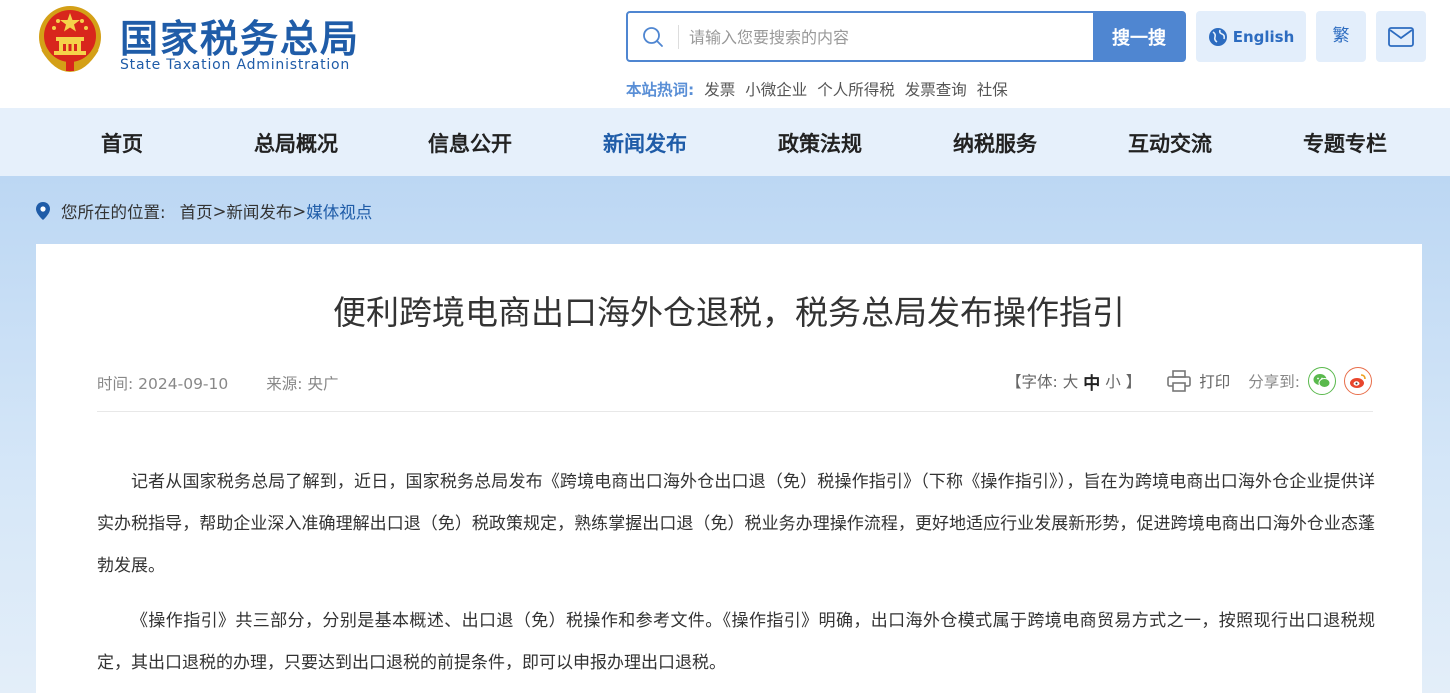 Image resolution: width=1450 pixels, height=693 pixels. Describe the element at coordinates (470, 143) in the screenshot. I see `nav-item-disclosure: 信息公开` at that location.